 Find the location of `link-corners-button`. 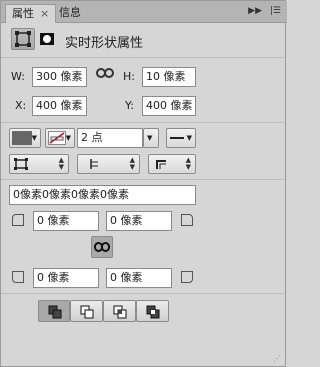

link-corners-button is located at coordinates (102, 247).